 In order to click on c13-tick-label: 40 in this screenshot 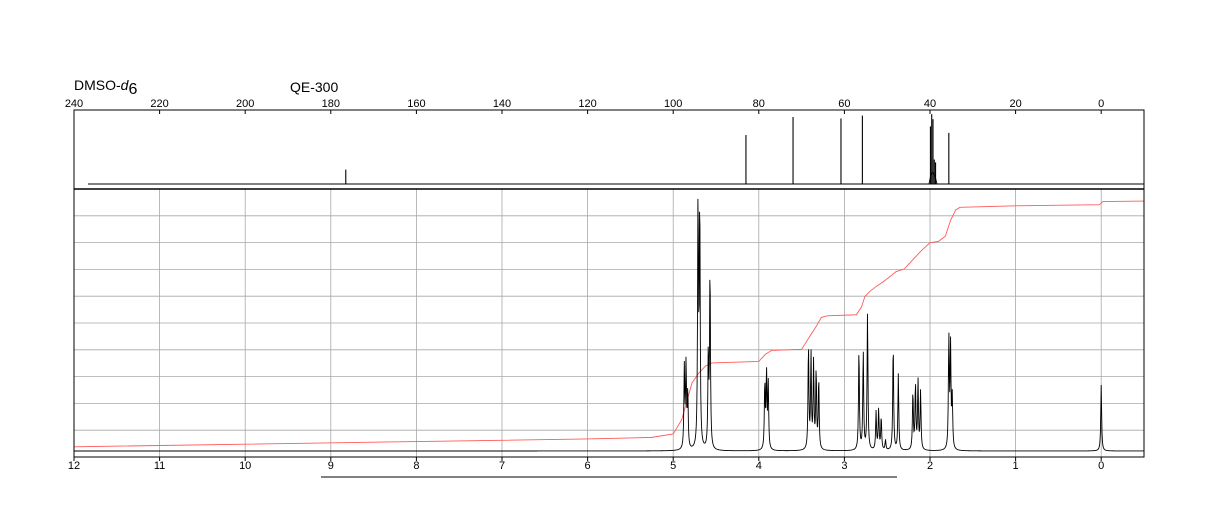, I will do `click(930, 104)`.